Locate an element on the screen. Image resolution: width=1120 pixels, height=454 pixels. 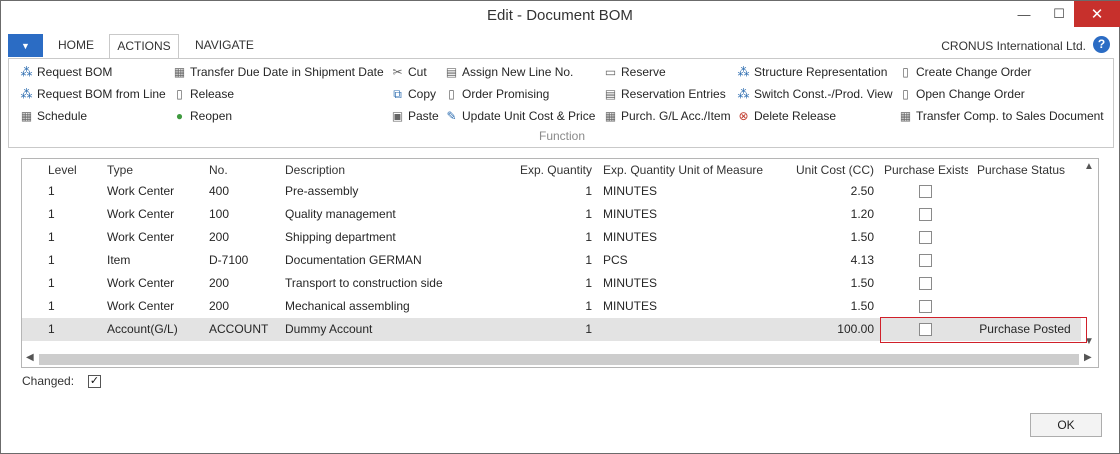
cell-no: 400 is located at coordinates (219, 191).